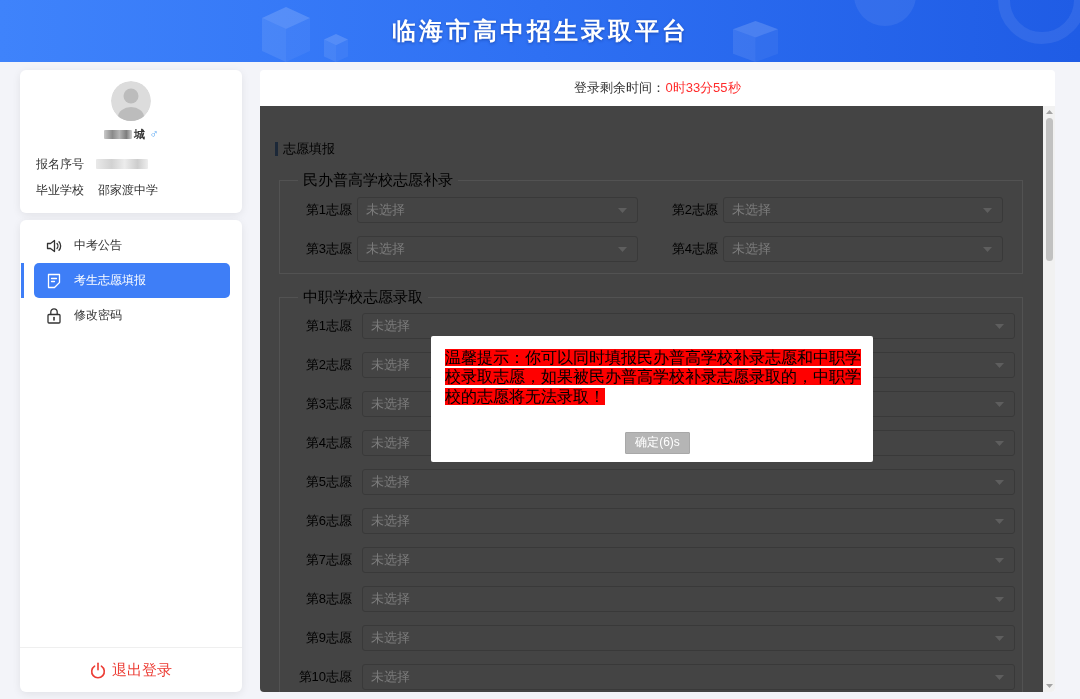 Image resolution: width=1080 pixels, height=699 pixels. What do you see at coordinates (305, 149) in the screenshot?
I see `section-title: 志愿填报` at bounding box center [305, 149].